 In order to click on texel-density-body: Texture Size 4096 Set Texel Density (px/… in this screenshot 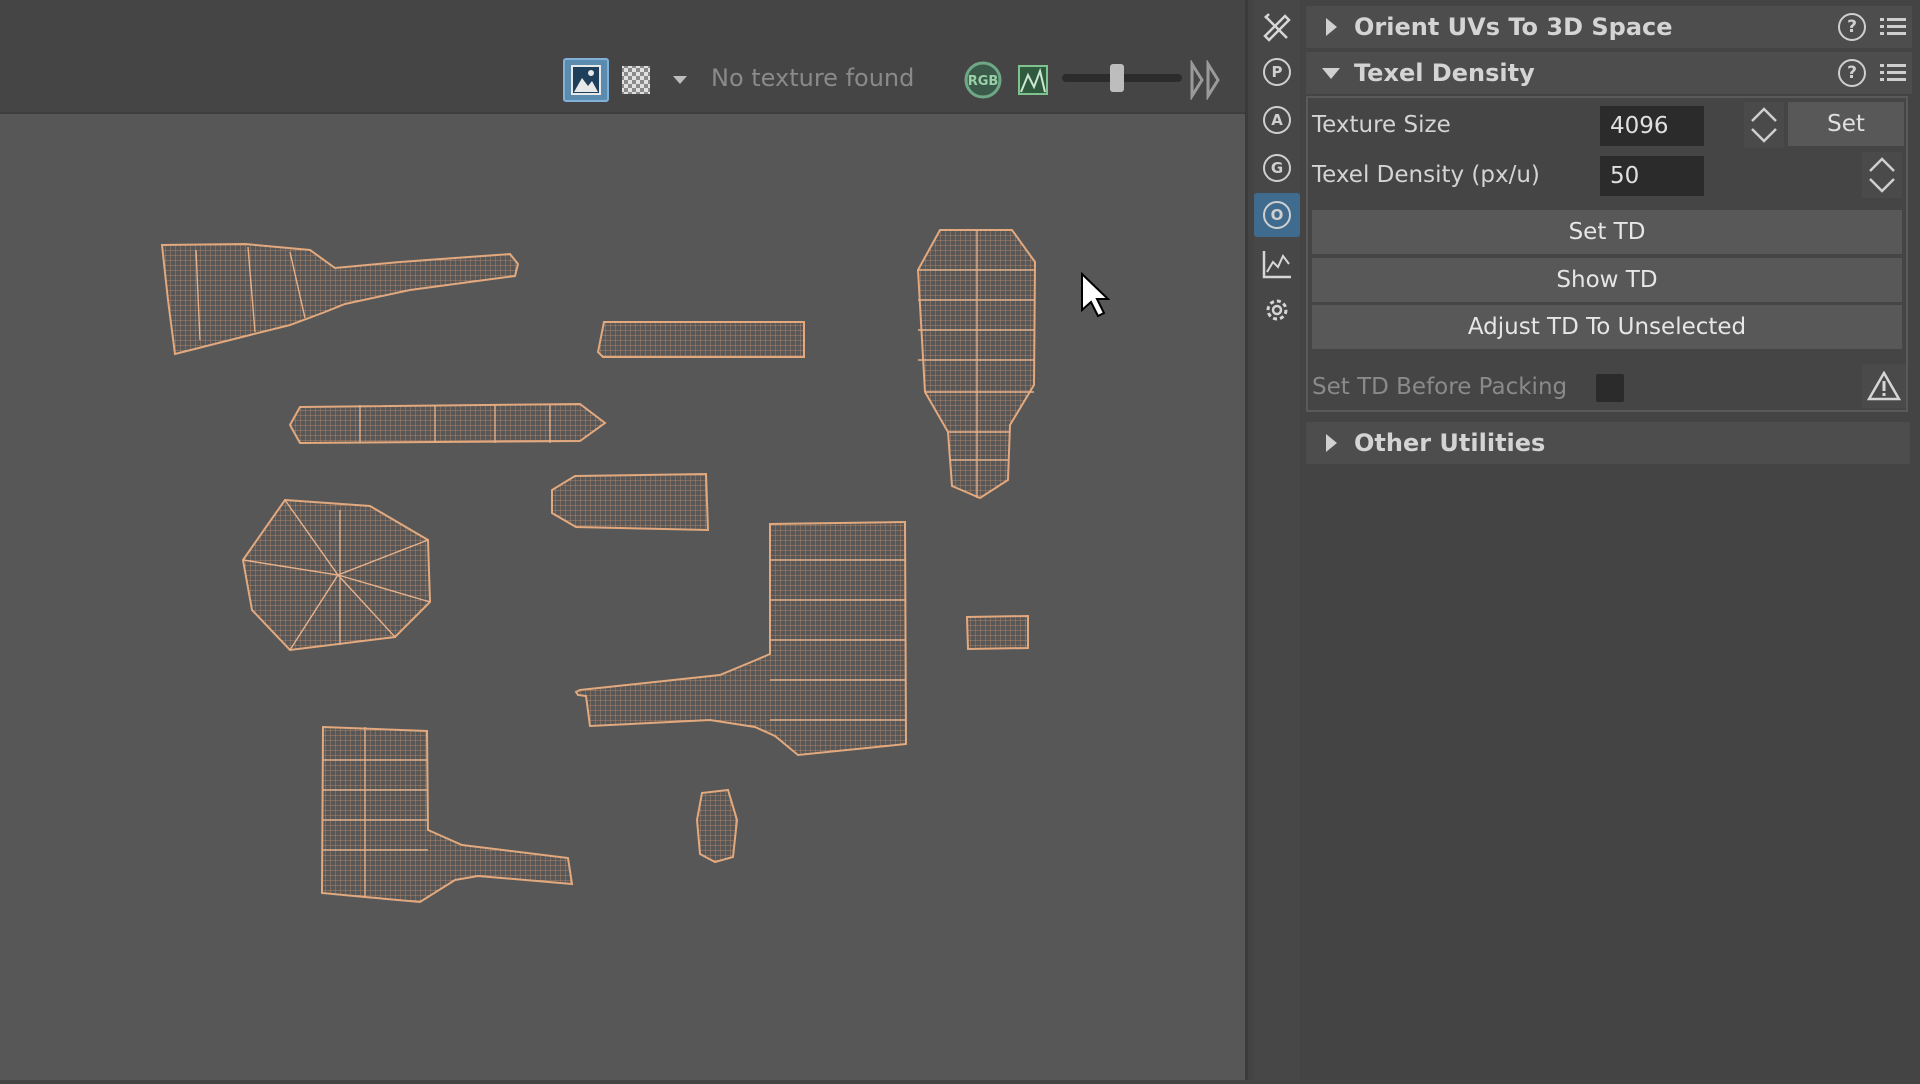, I will do `click(1607, 254)`.